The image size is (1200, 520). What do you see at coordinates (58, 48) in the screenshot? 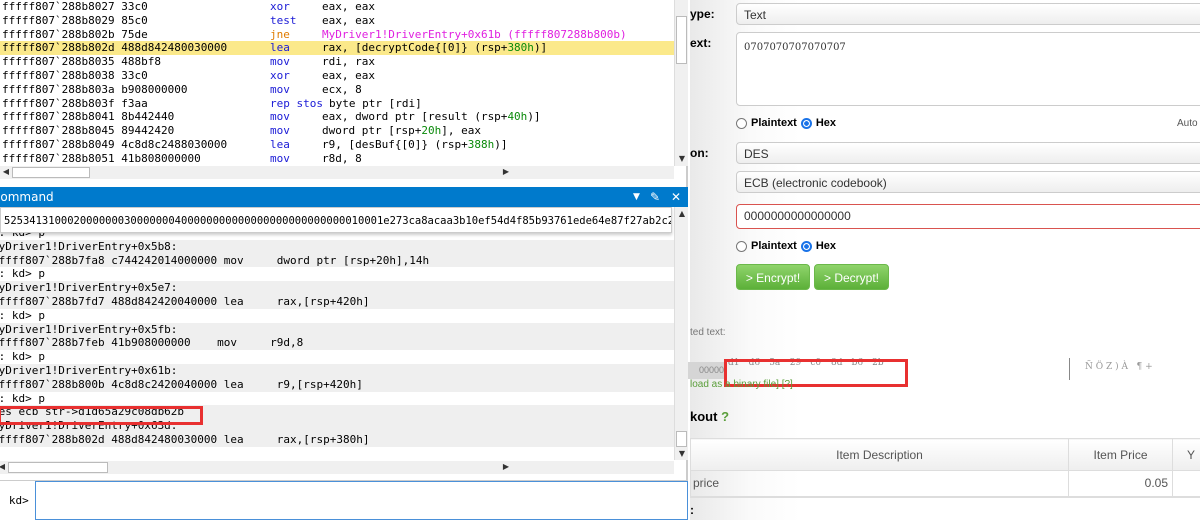
I see `instruction-address: fffff807`288b802d` at bounding box center [58, 48].